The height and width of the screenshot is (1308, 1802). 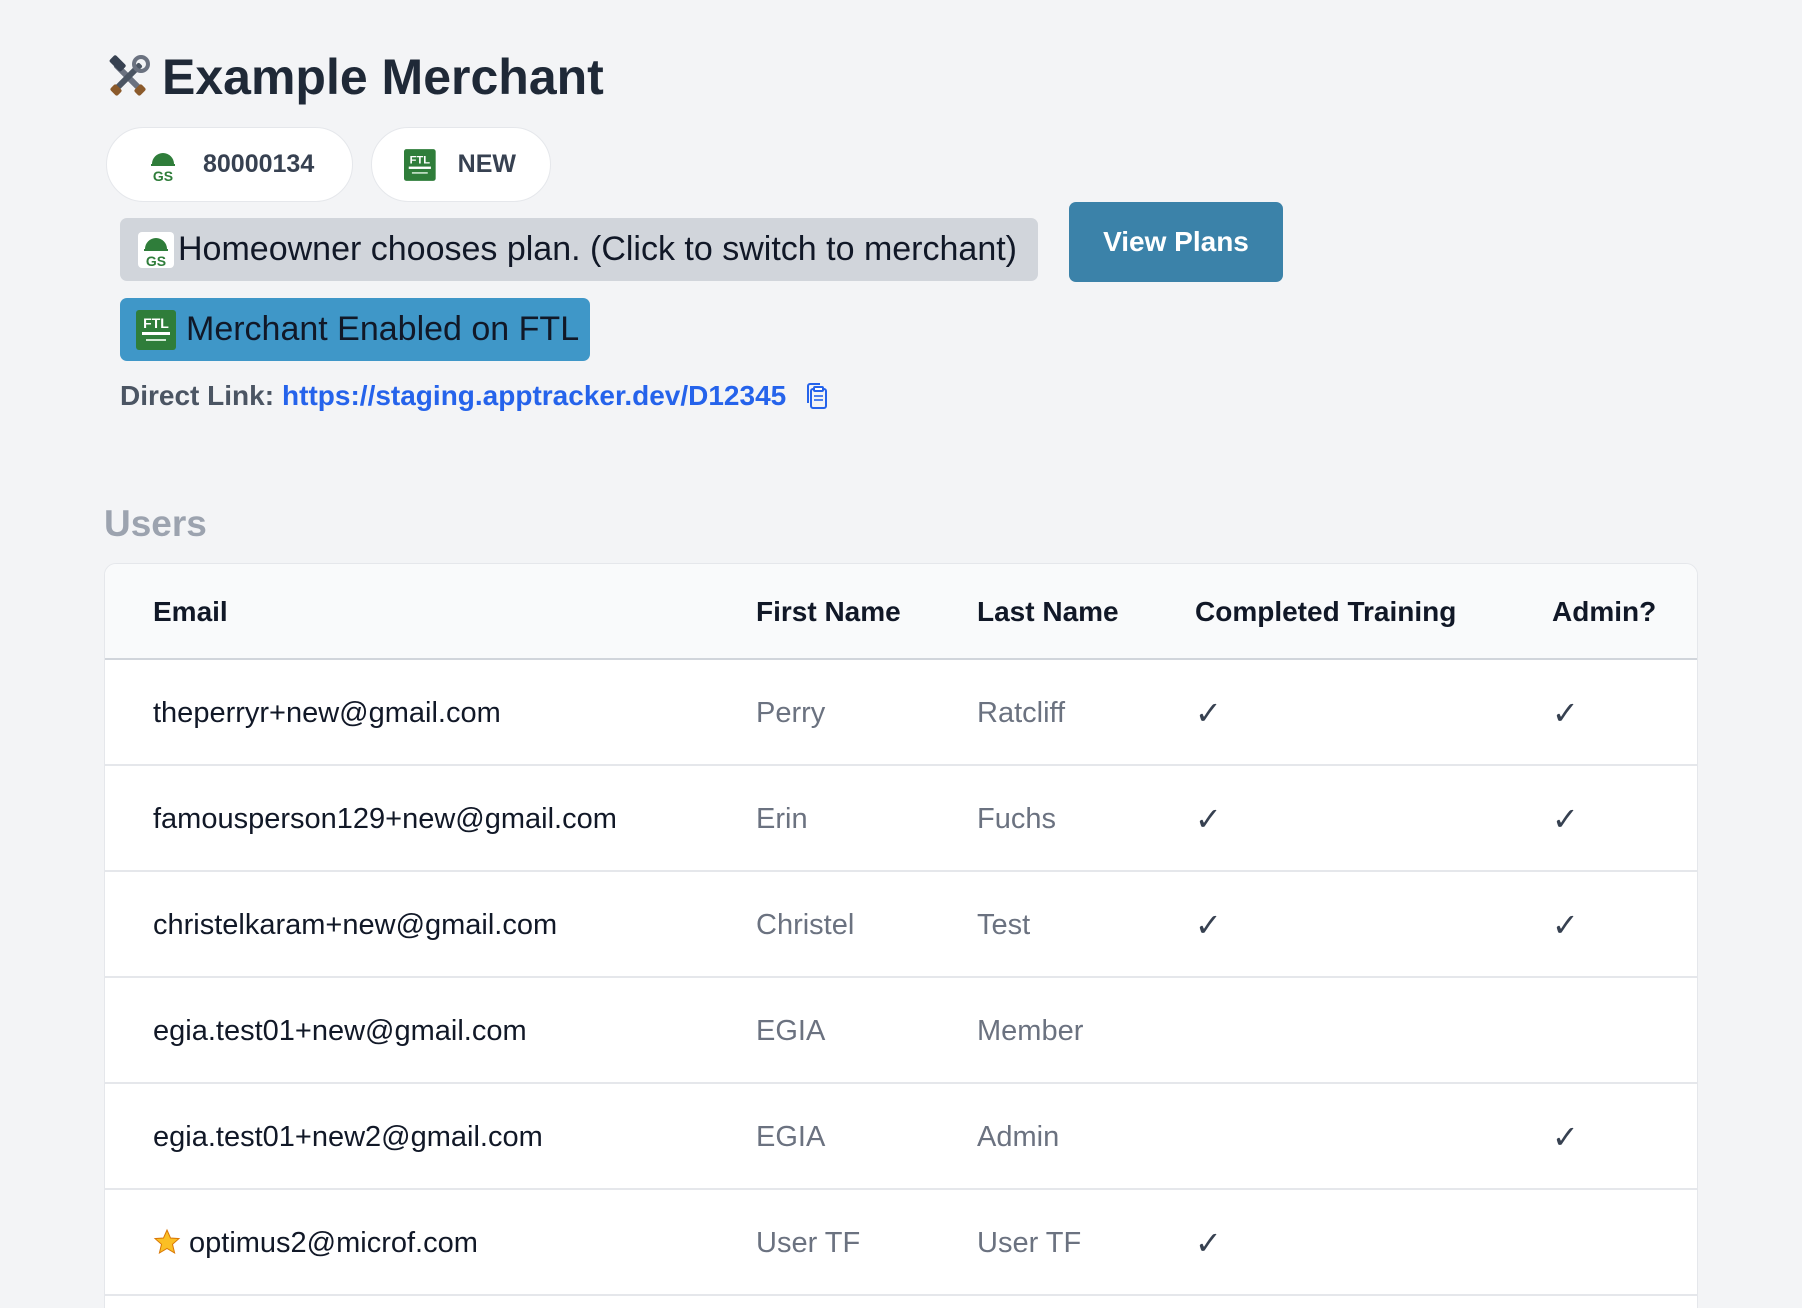 I want to click on clipboard-copy-icon, so click(x=817, y=396).